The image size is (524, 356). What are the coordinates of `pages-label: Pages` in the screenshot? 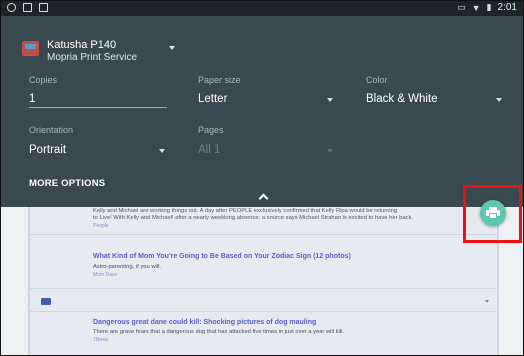 It's located at (211, 130).